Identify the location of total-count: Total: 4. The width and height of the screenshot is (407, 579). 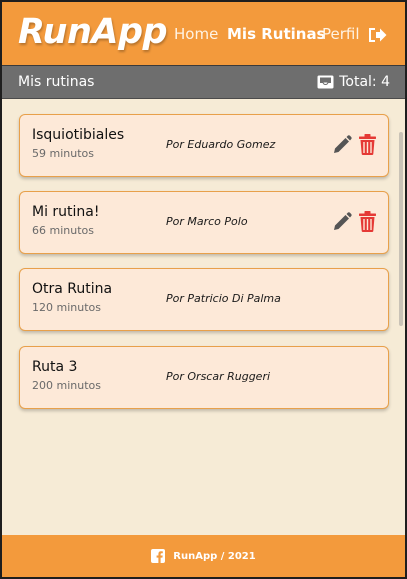
(353, 82).